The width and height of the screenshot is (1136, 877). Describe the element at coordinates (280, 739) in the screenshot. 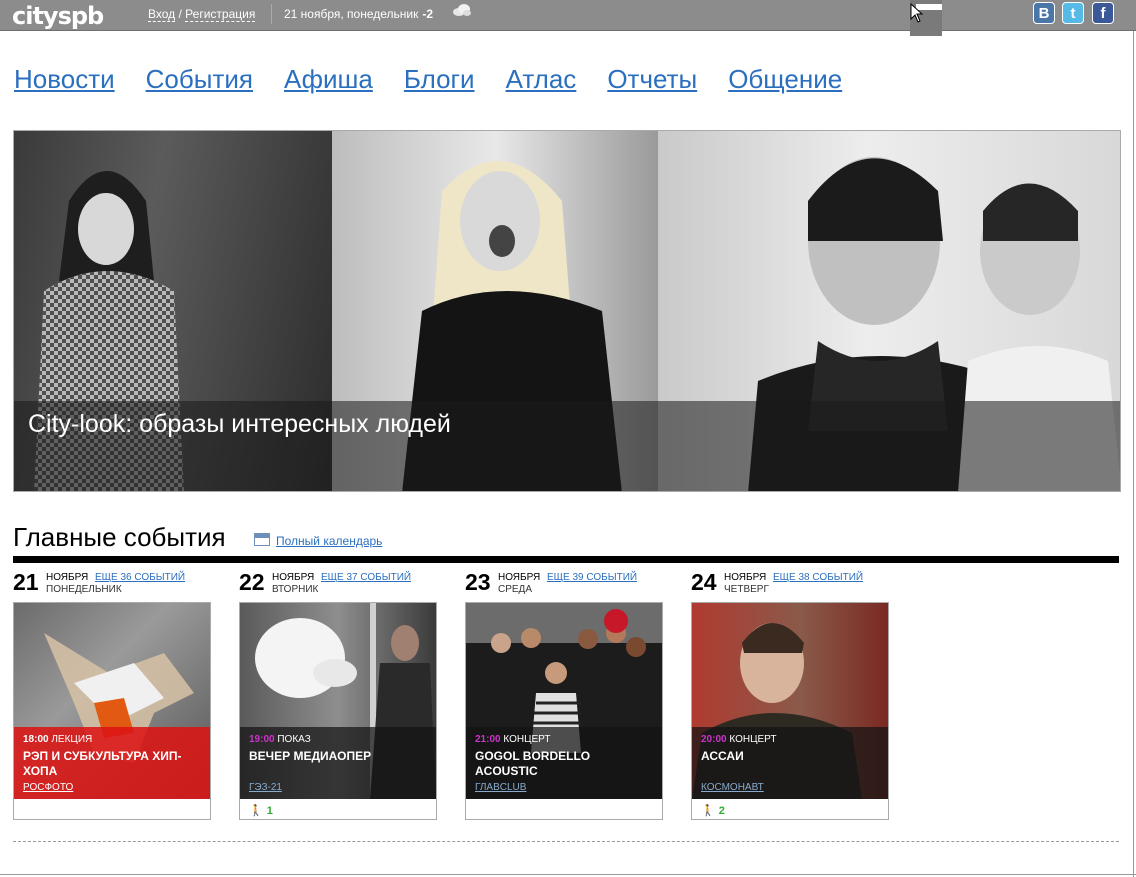

I see `event-time: 19:00 показ` at that location.